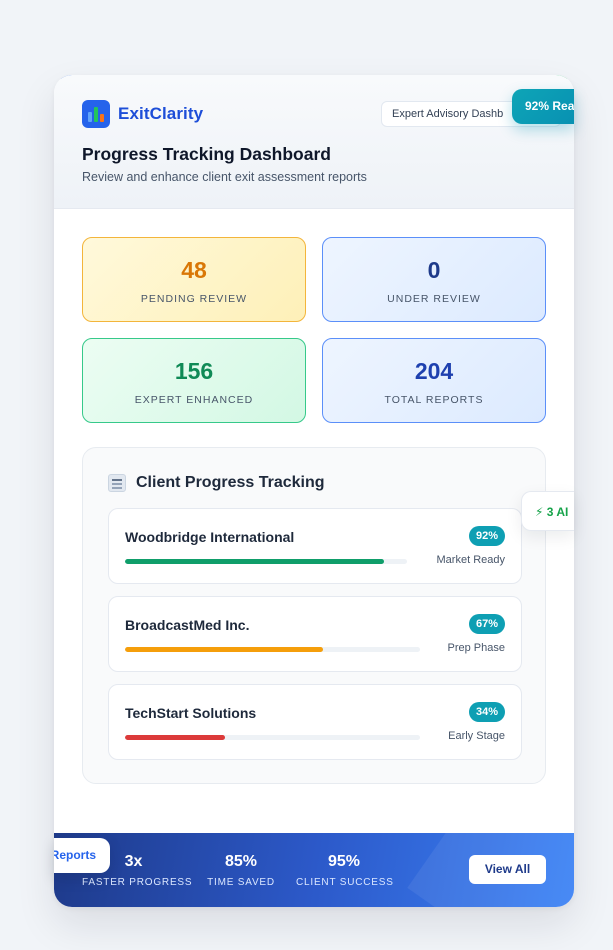  I want to click on stat-card-expert-enhanced: 156 EXPERT ENHANCED, so click(194, 380).